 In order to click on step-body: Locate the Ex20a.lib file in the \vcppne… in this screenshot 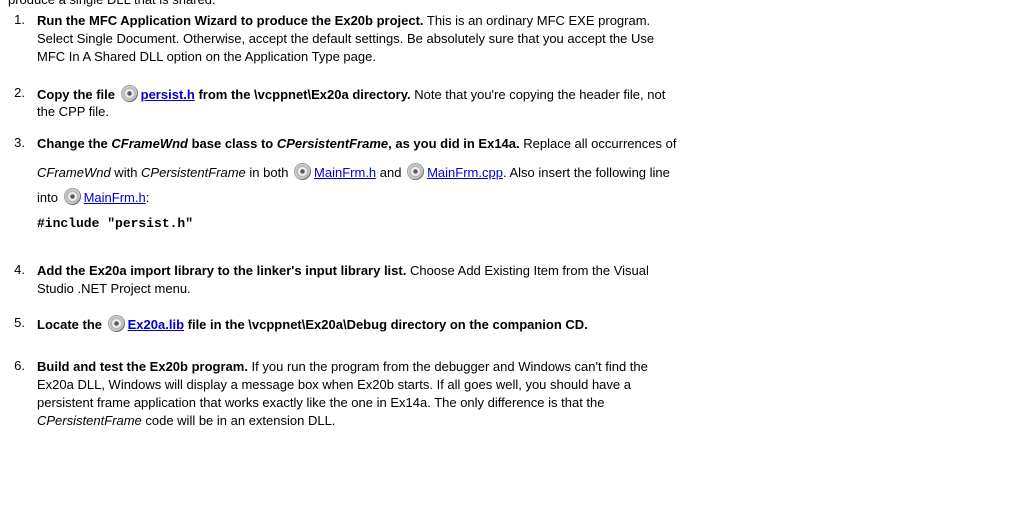, I will do `click(526, 324)`.